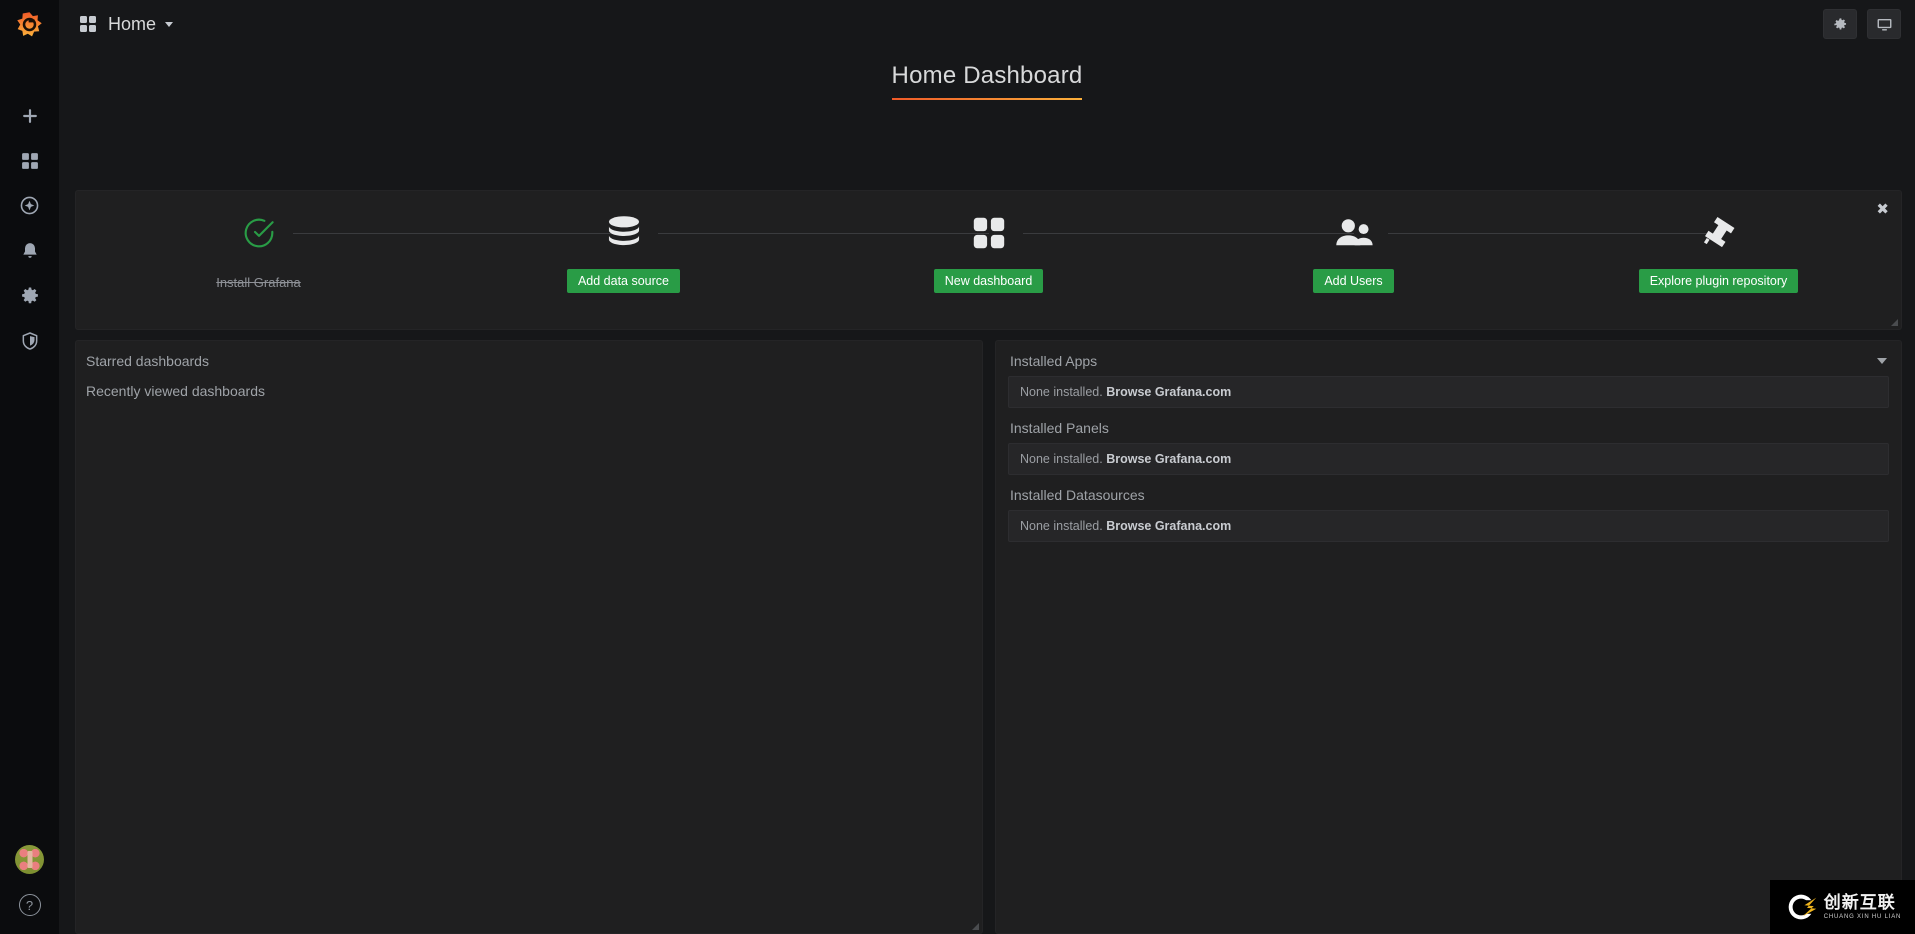 Image resolution: width=1915 pixels, height=934 pixels. What do you see at coordinates (1448, 526) in the screenshot?
I see `installed-datasources-empty-state: None installed. Browse Grafana.com` at bounding box center [1448, 526].